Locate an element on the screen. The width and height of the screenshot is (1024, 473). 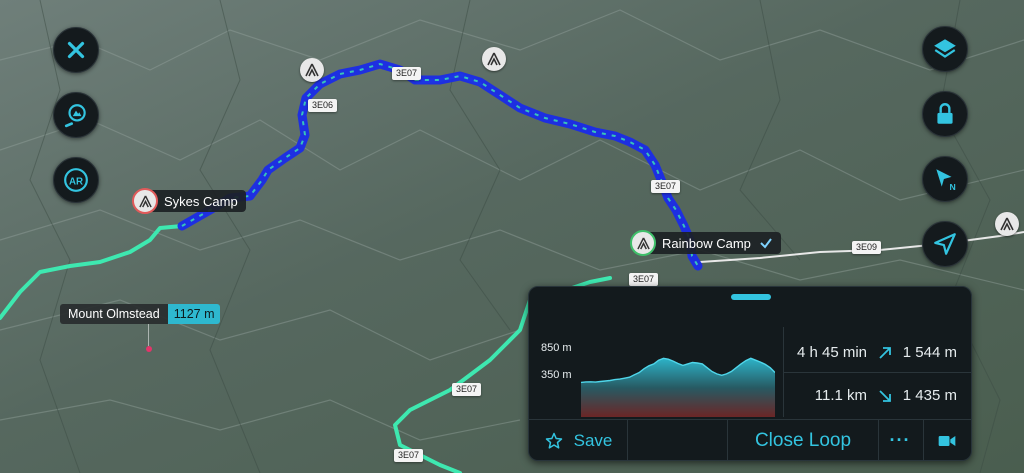
poi-sykes-camp: Sykes Camp is located at coordinates (189, 201).